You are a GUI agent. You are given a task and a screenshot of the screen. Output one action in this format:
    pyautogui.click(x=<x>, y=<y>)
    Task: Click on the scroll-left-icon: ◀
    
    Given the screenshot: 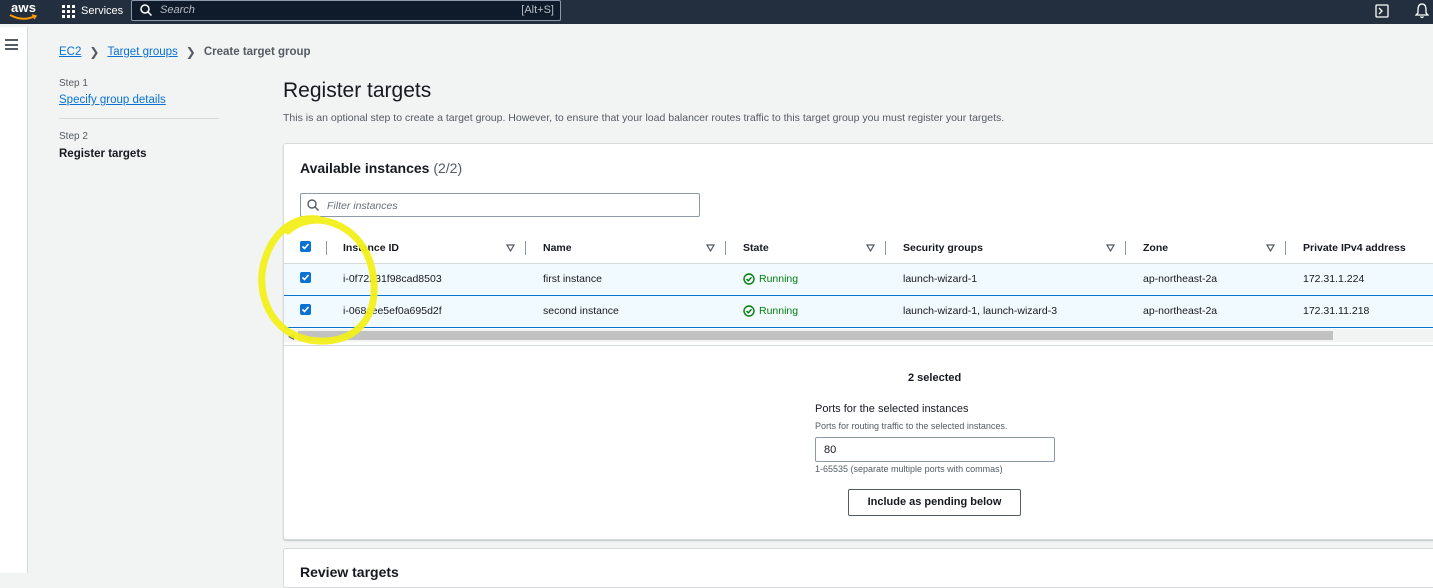 What is the action you would take?
    pyautogui.click(x=291, y=336)
    